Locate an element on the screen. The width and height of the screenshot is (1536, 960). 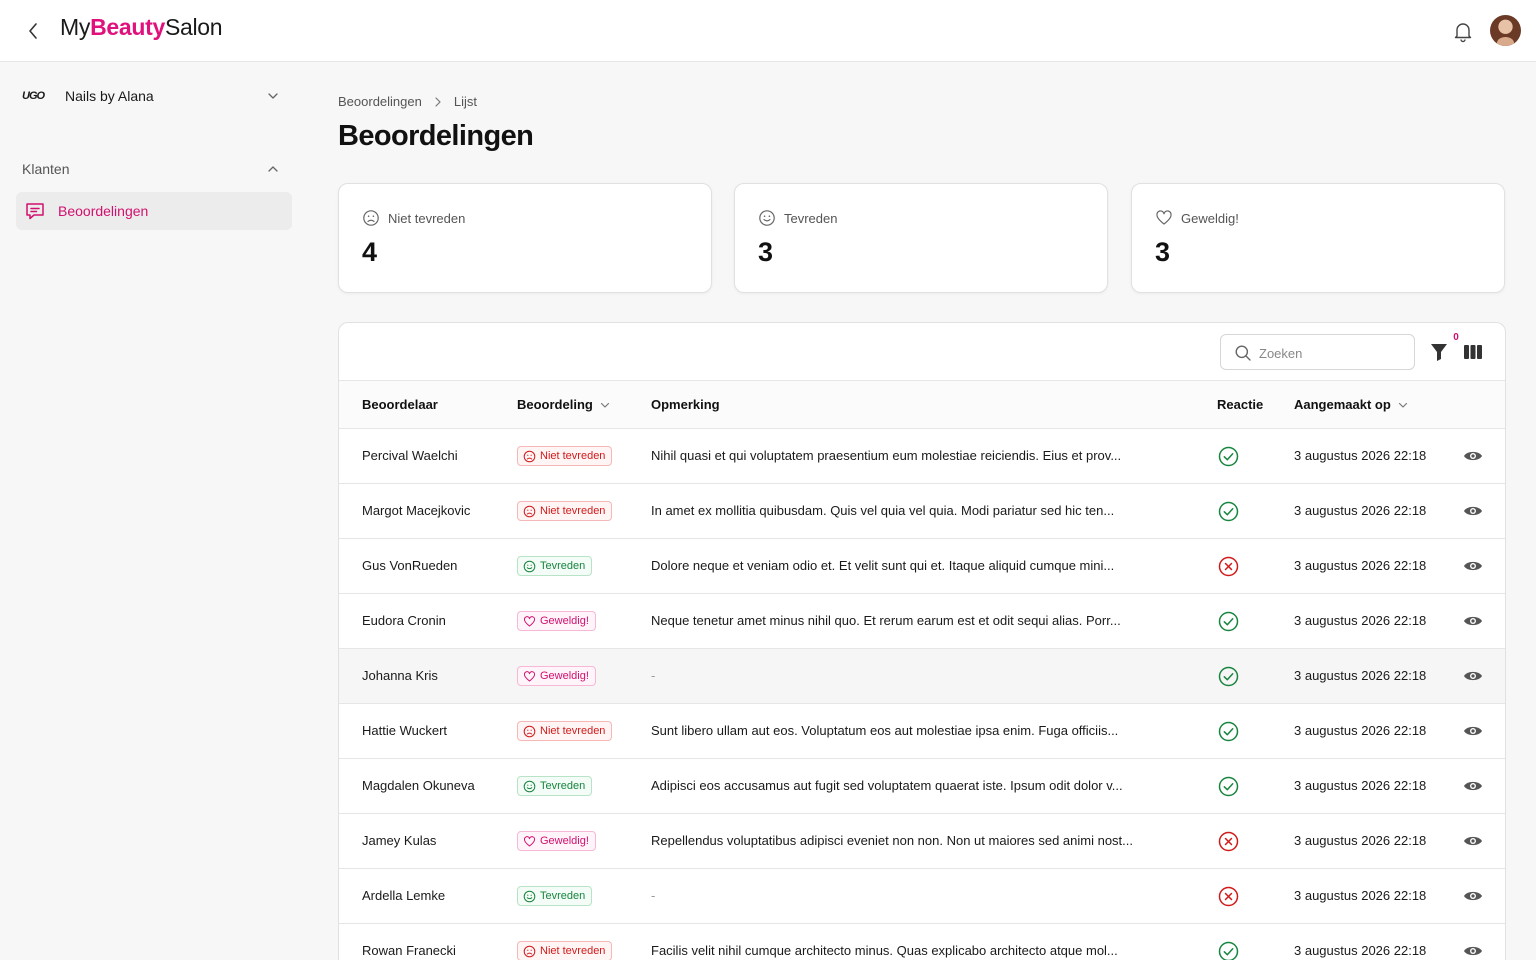
columns-button is located at coordinates (1473, 352).